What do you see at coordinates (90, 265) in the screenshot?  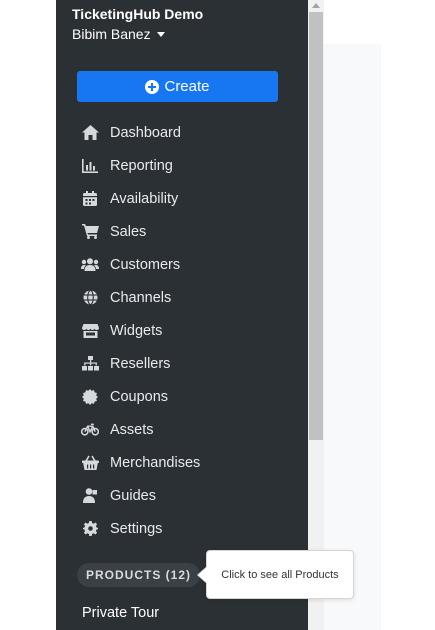 I see `users-icon` at bounding box center [90, 265].